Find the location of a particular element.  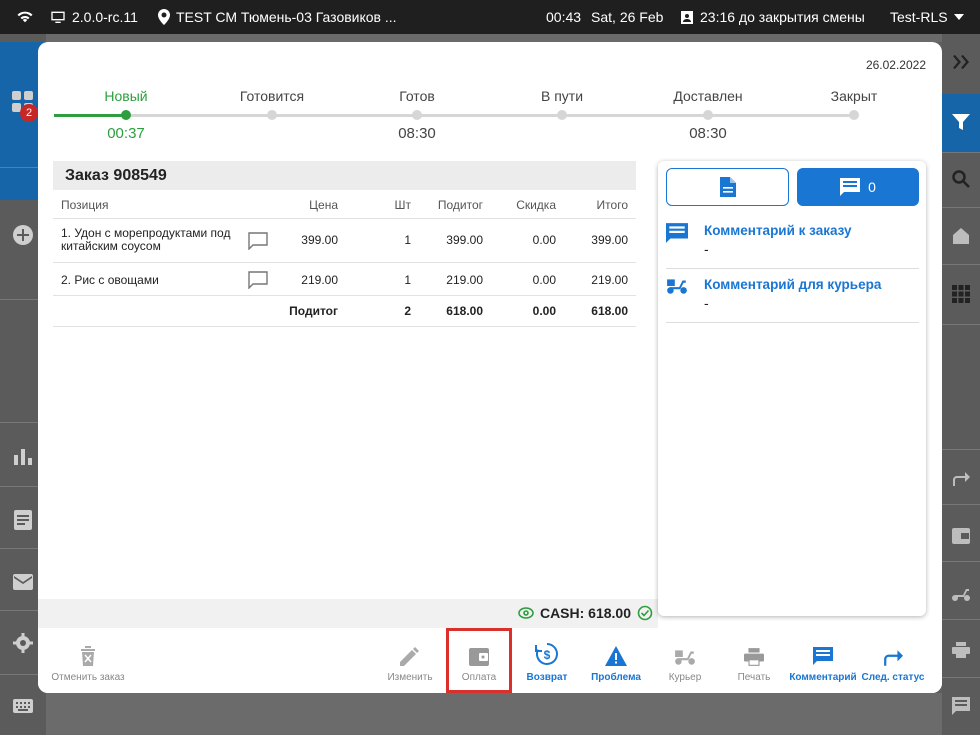

item-discount: 0.00 is located at coordinates (544, 280).